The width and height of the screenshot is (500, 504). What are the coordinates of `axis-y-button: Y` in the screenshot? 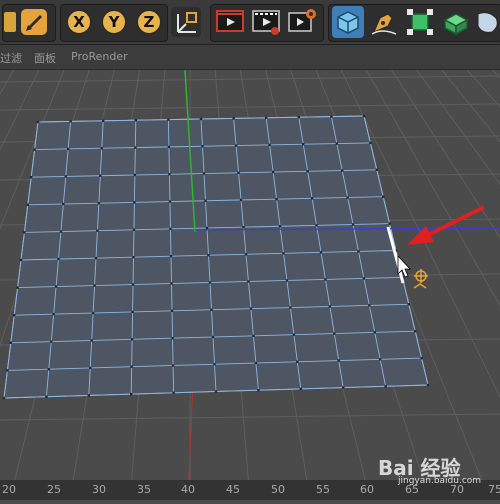 It's located at (114, 22).